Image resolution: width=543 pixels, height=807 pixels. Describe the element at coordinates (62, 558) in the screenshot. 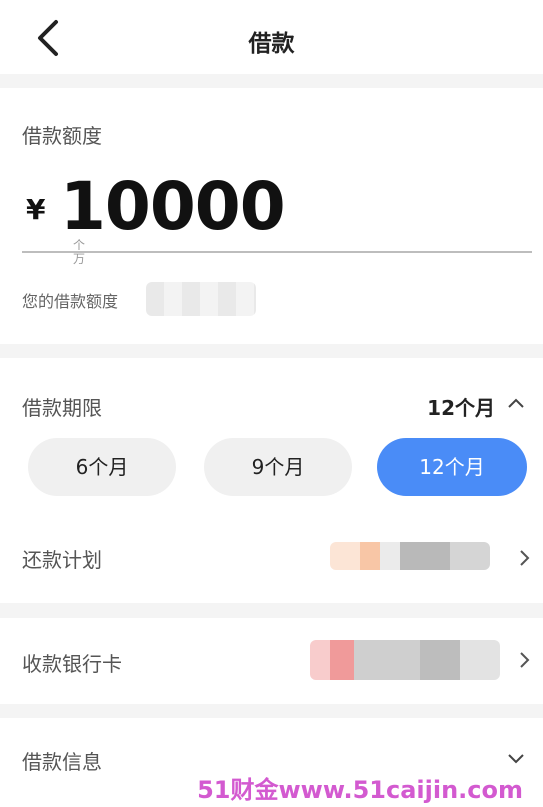

I see `repayment-plan-label: 还款计划` at that location.